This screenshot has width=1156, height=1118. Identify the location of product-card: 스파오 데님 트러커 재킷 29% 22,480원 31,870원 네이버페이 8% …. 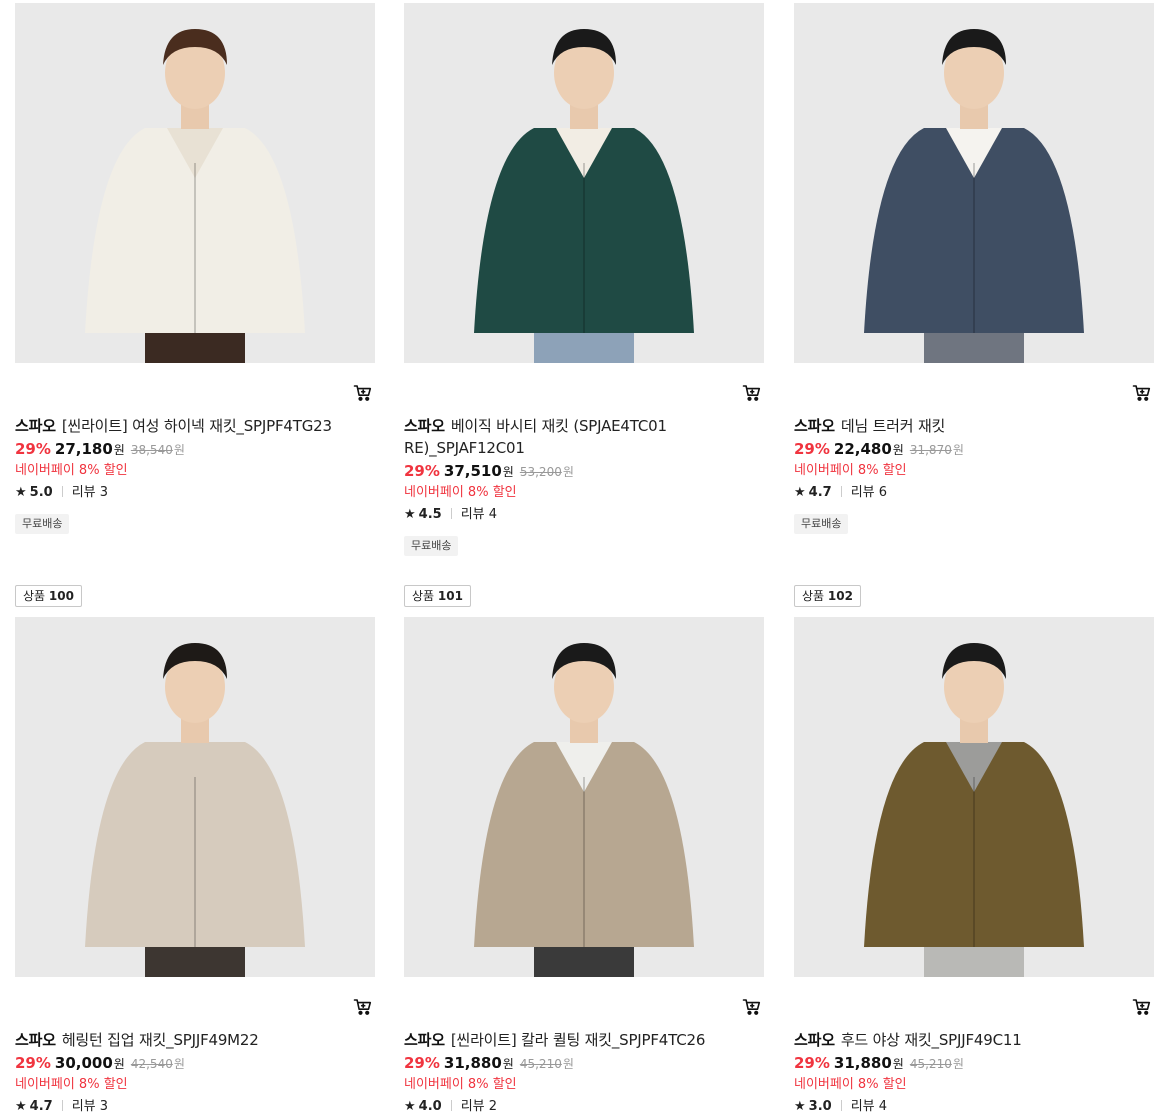
(974, 268).